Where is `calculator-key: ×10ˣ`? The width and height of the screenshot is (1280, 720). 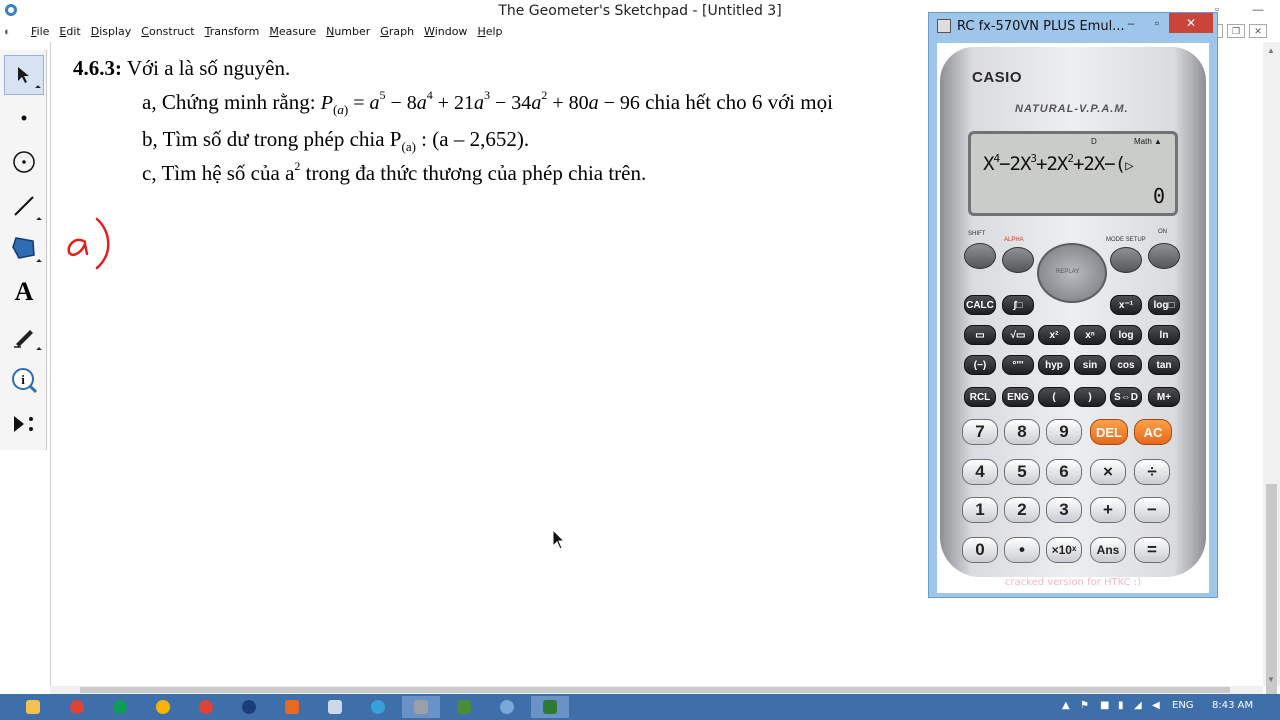 calculator-key: ×10ˣ is located at coordinates (1064, 550).